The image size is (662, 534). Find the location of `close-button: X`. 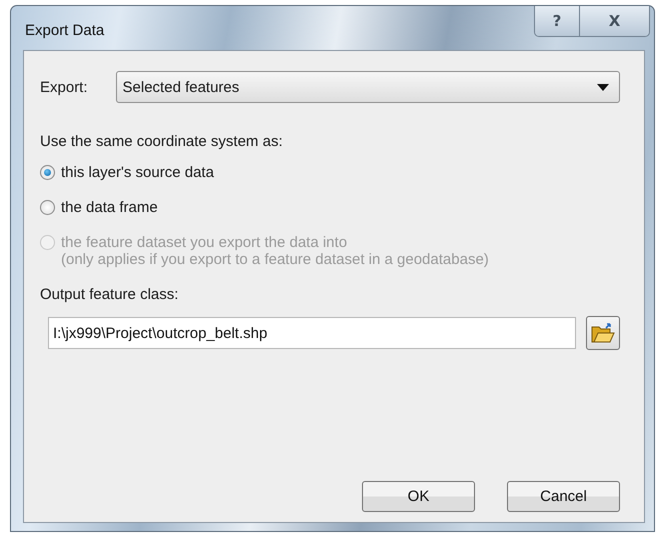

close-button: X is located at coordinates (614, 21).